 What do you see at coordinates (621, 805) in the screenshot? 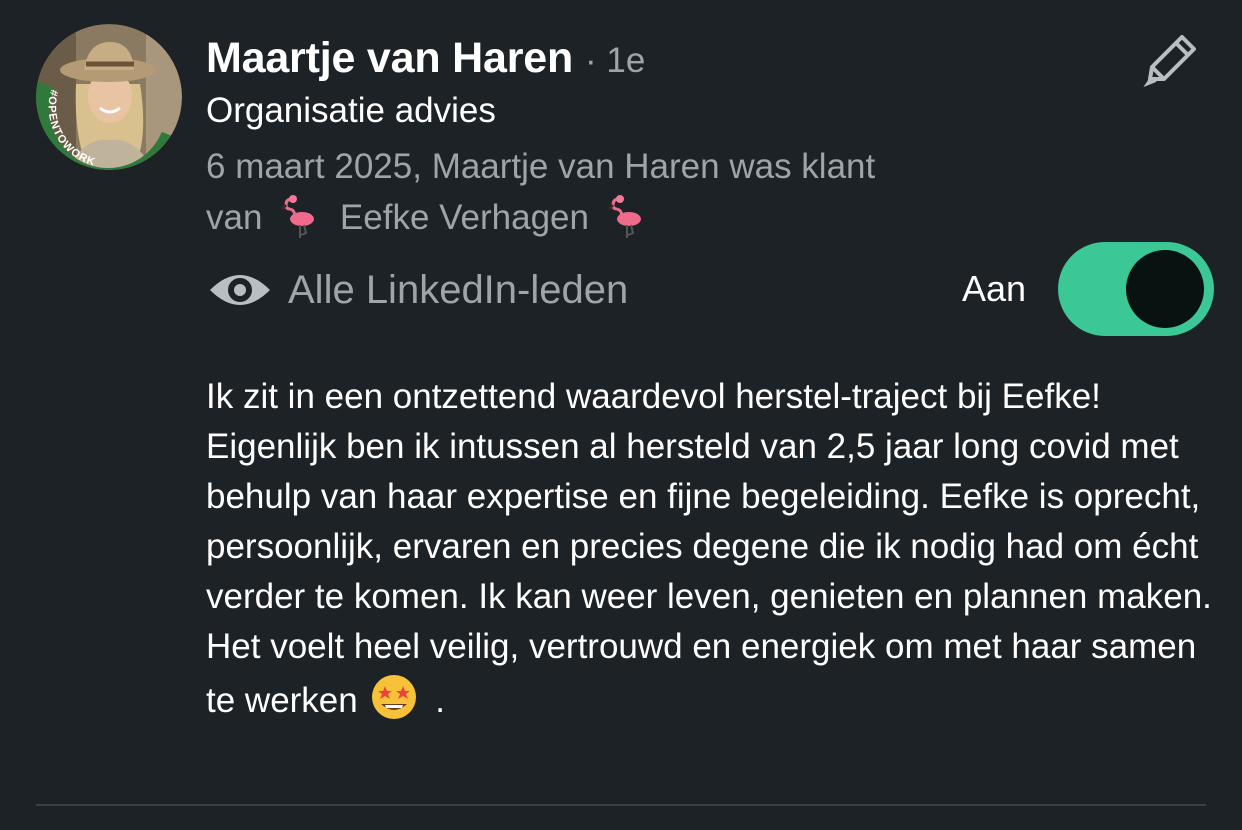
I see `divider` at bounding box center [621, 805].